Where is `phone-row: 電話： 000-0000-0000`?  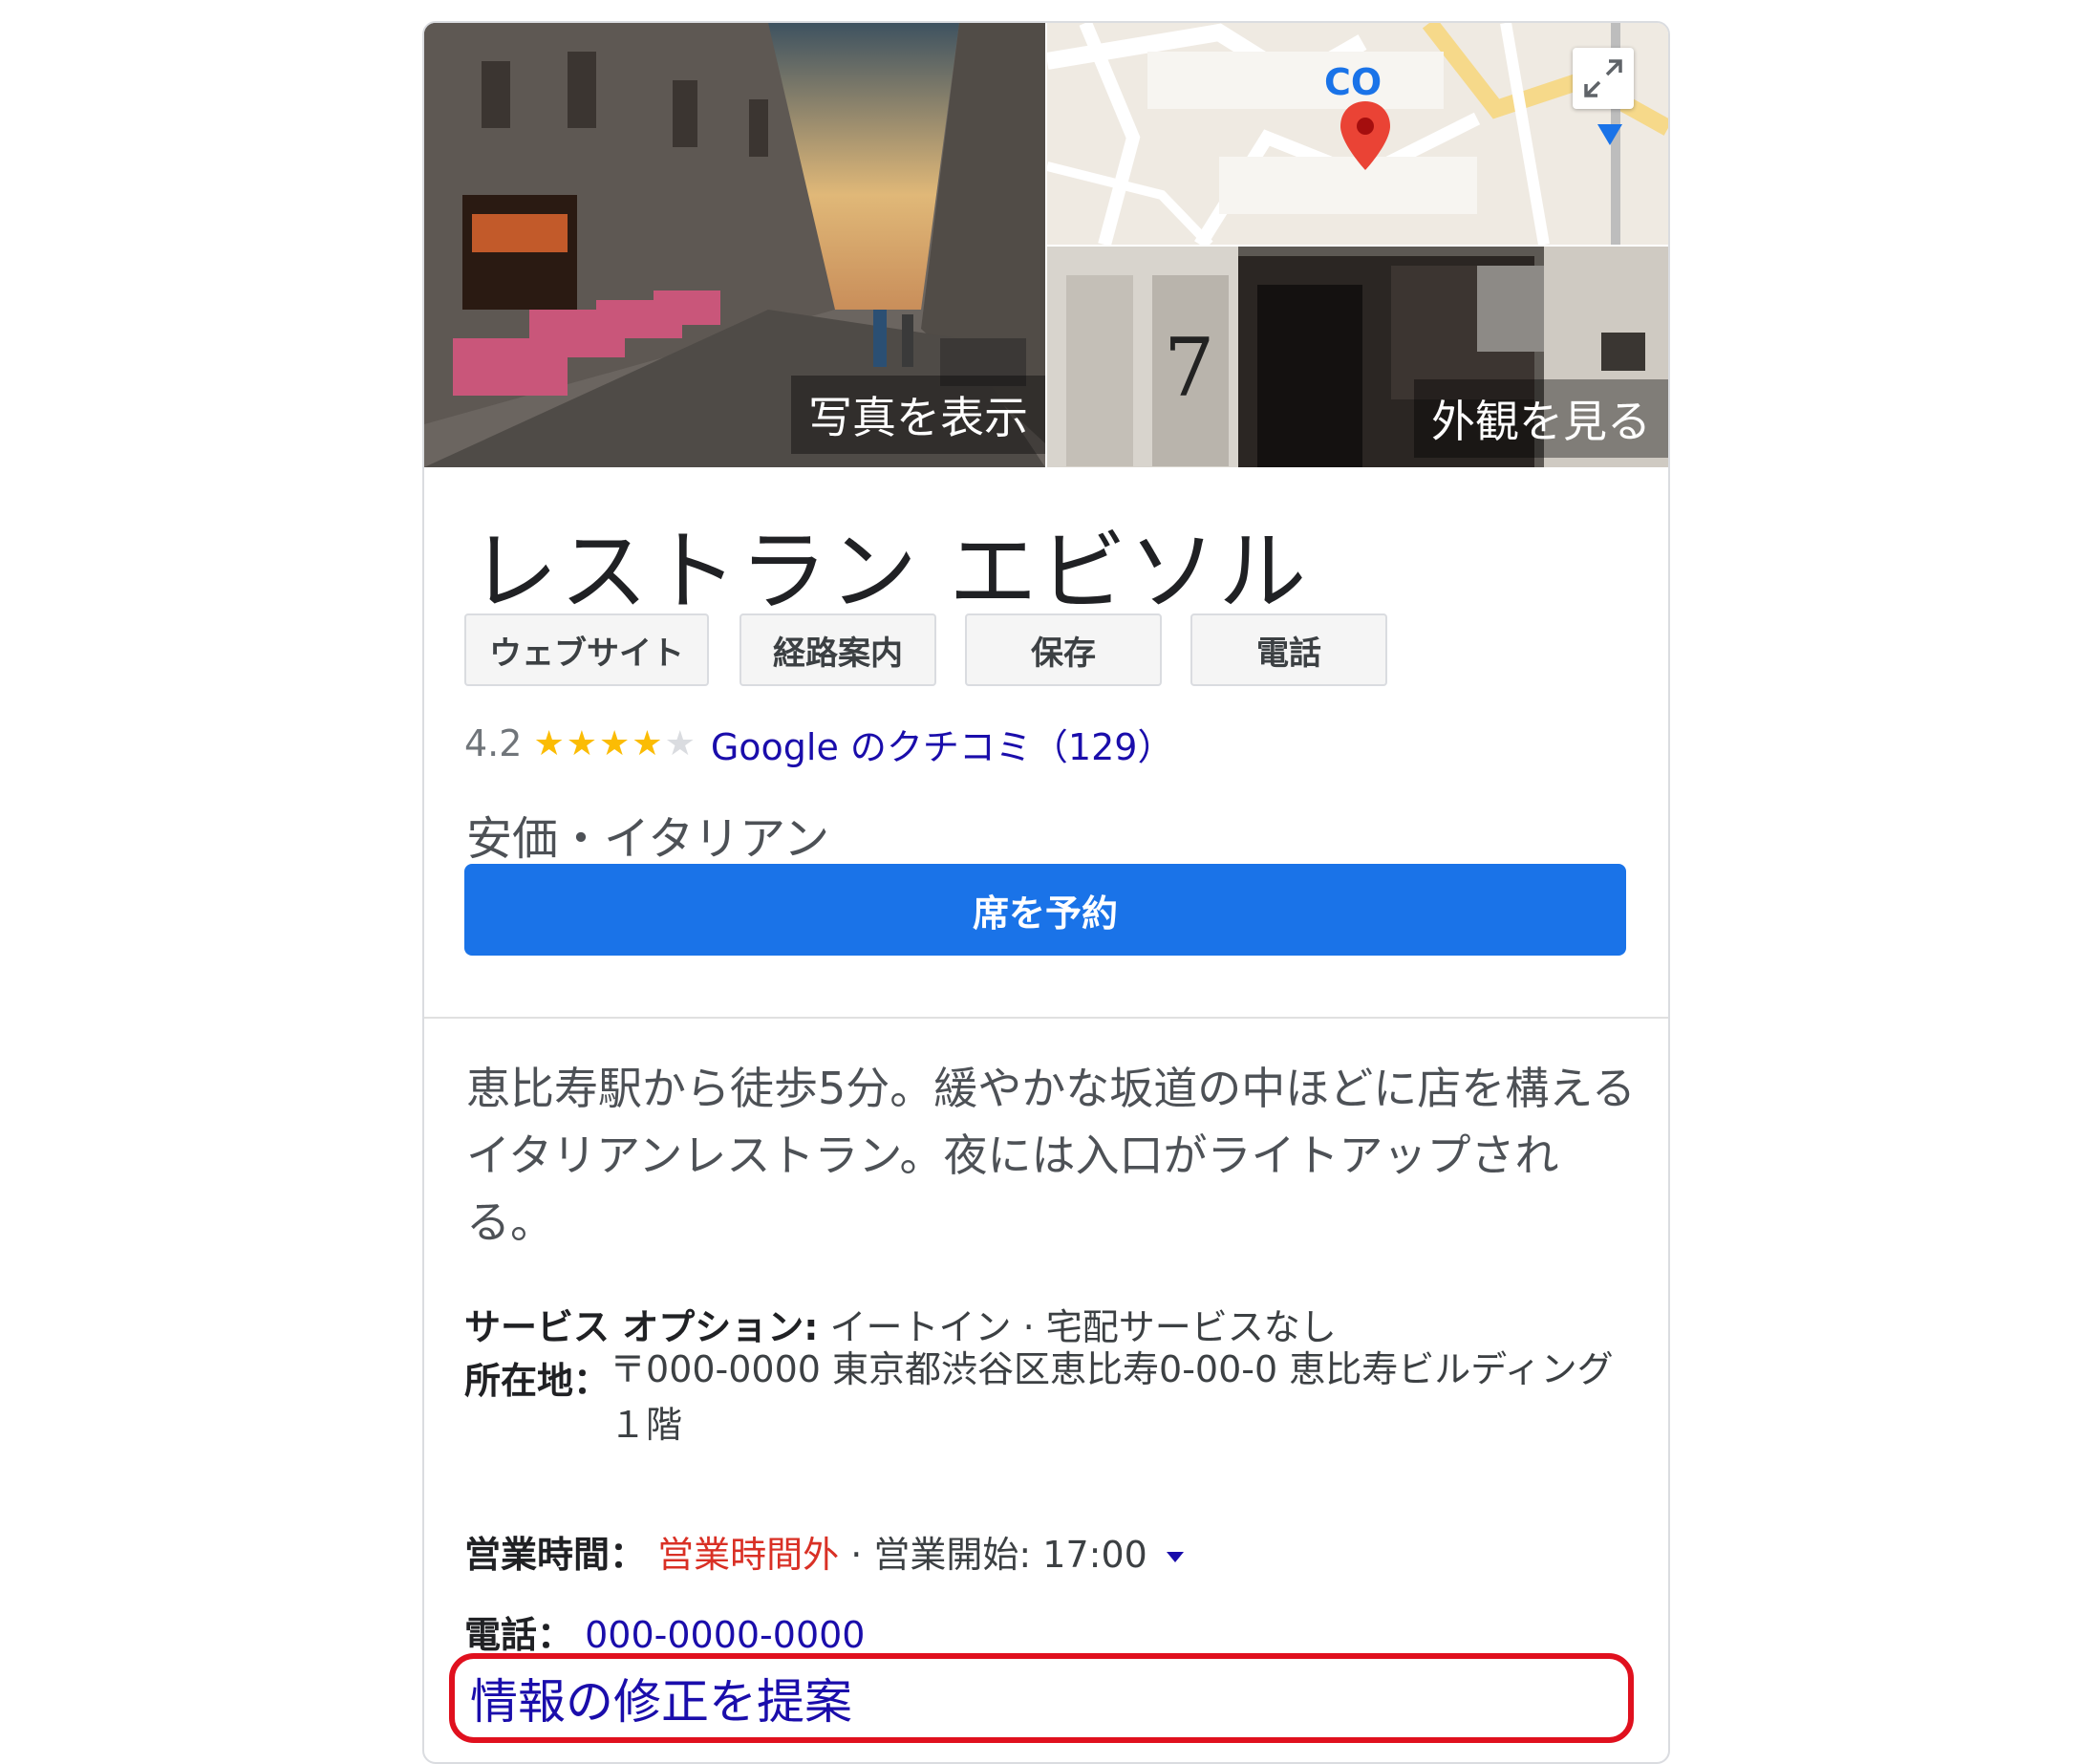 phone-row: 電話： 000-0000-0000 is located at coordinates (664, 1632).